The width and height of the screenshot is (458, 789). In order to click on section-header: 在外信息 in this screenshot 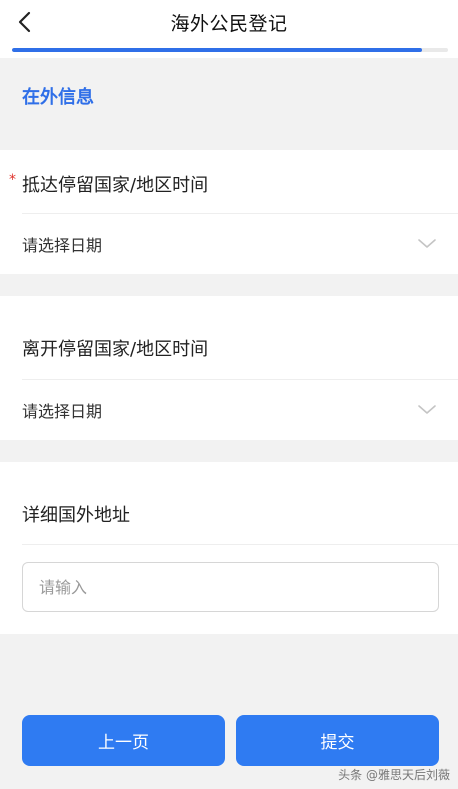, I will do `click(229, 94)`.